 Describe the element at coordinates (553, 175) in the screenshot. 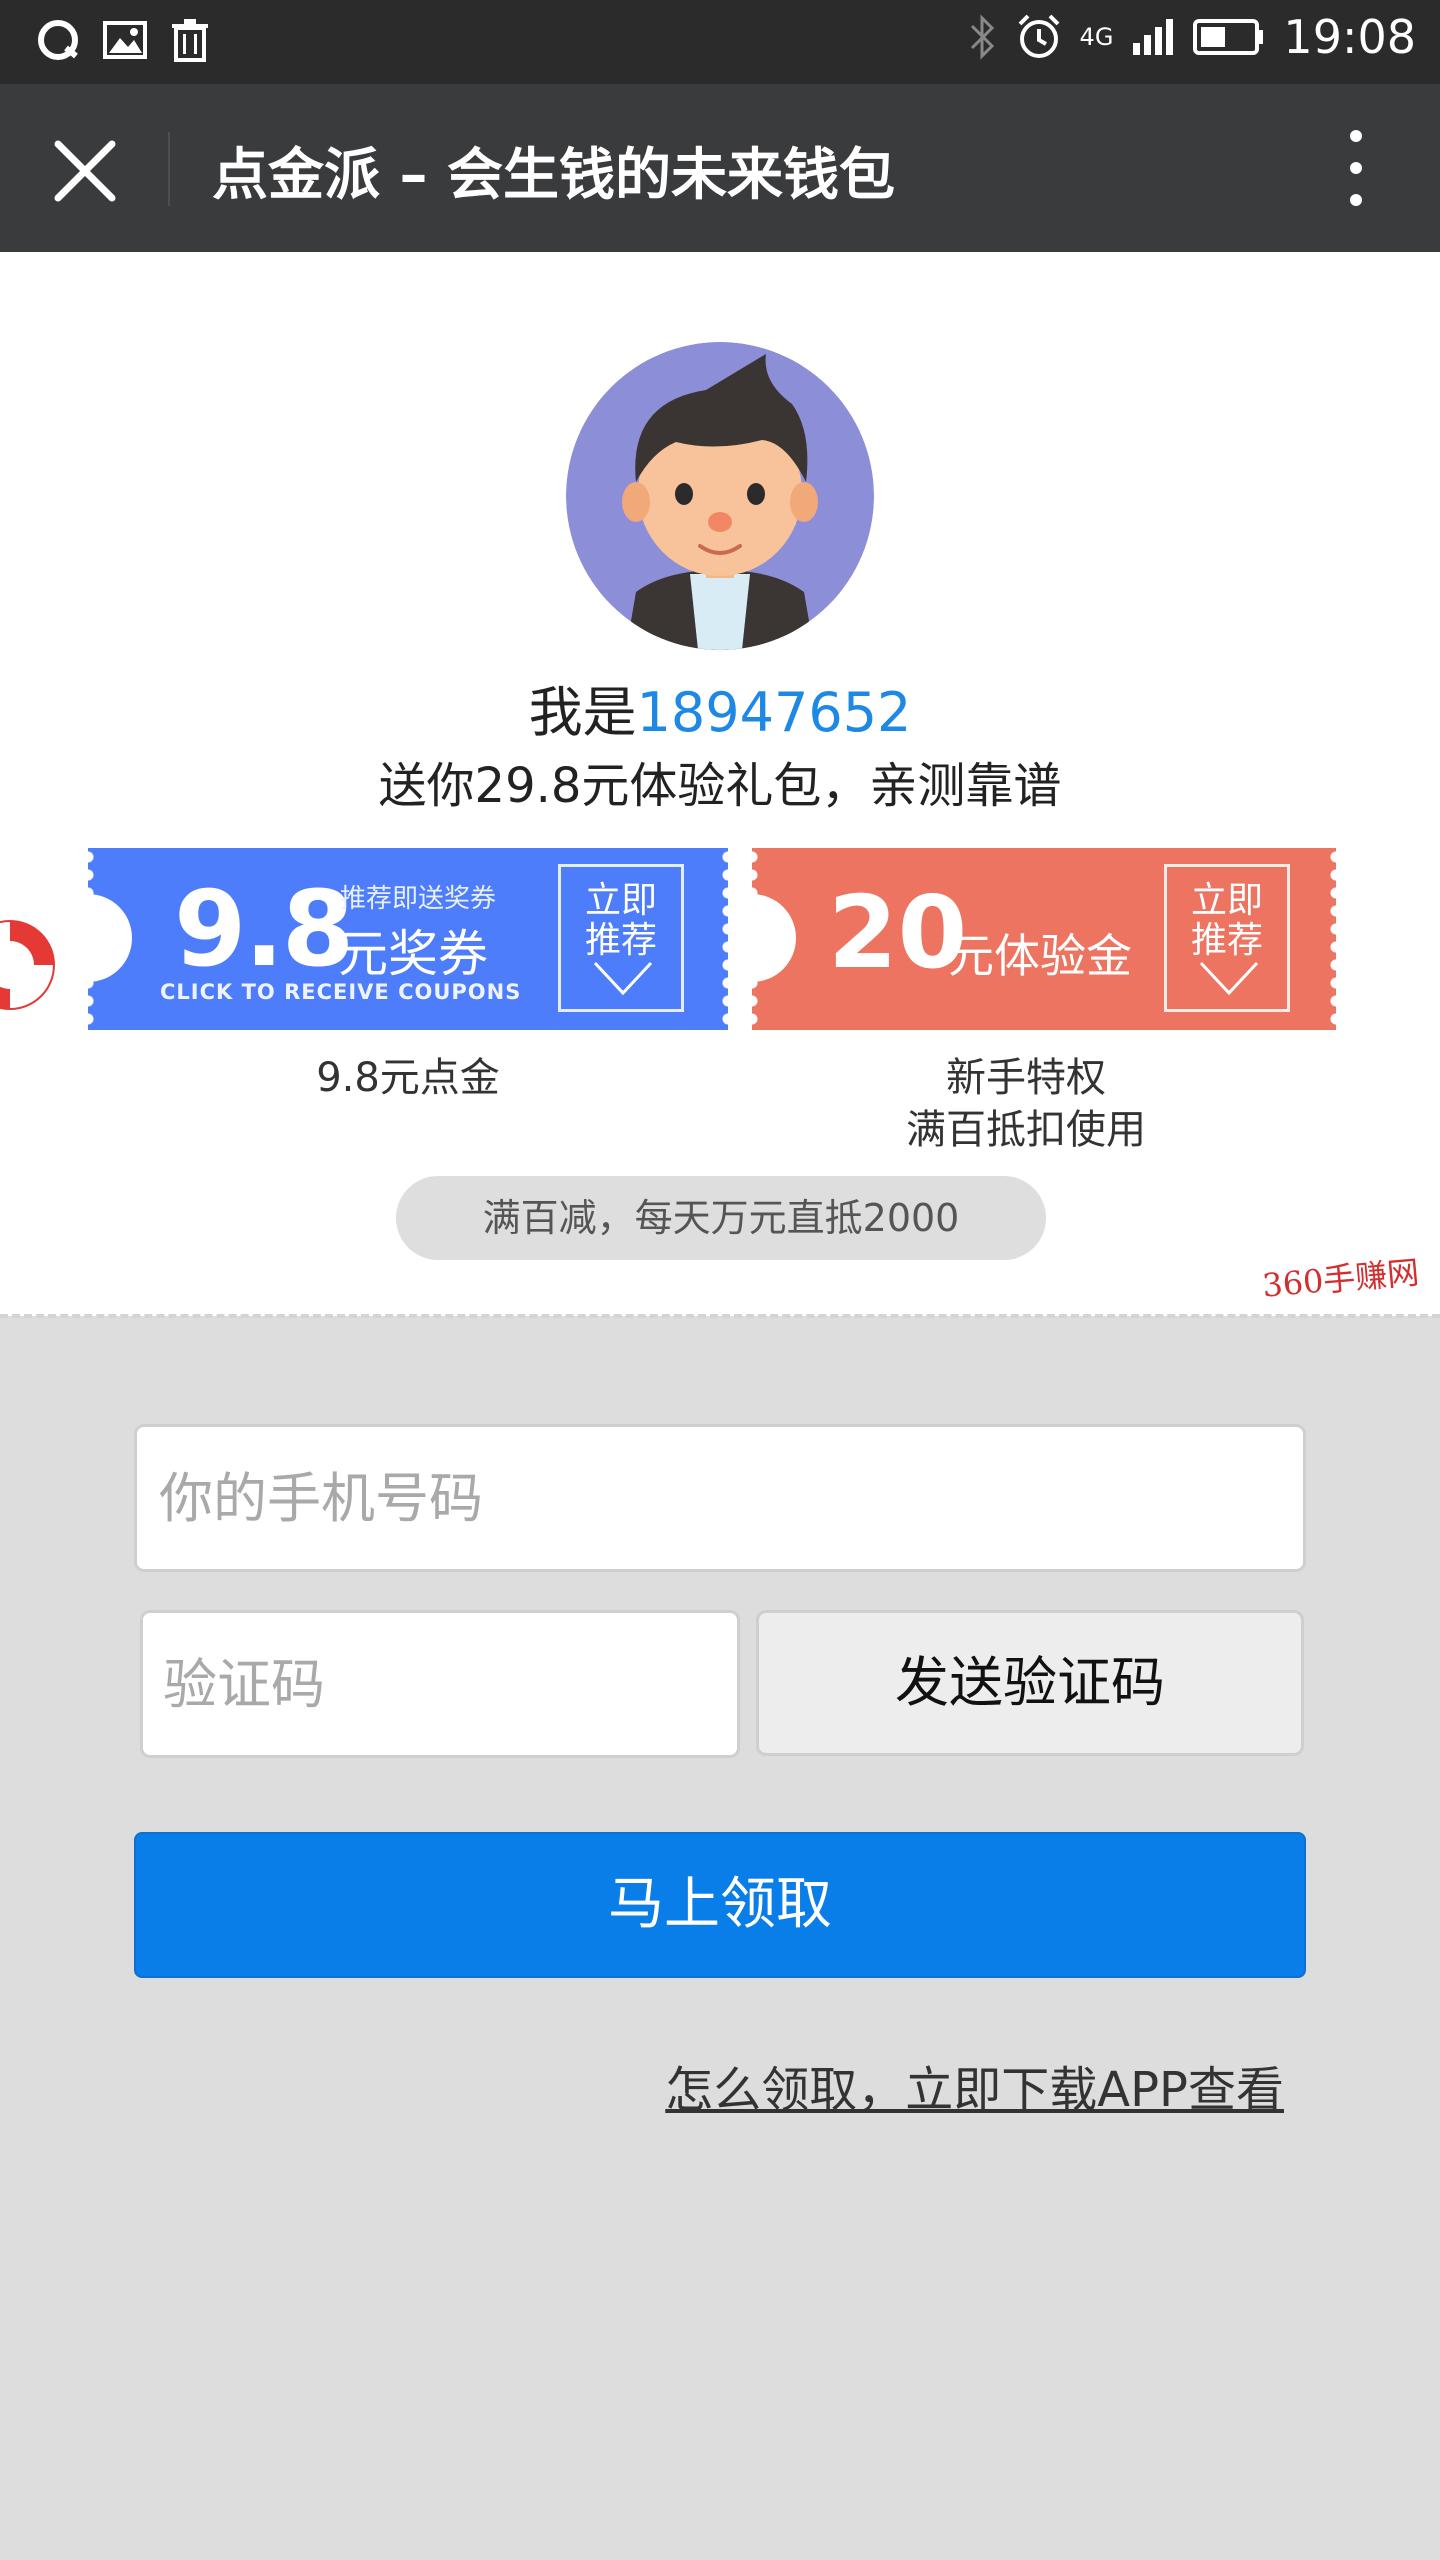

I see `page-title: 点金派 – 会生钱的未来钱包` at that location.